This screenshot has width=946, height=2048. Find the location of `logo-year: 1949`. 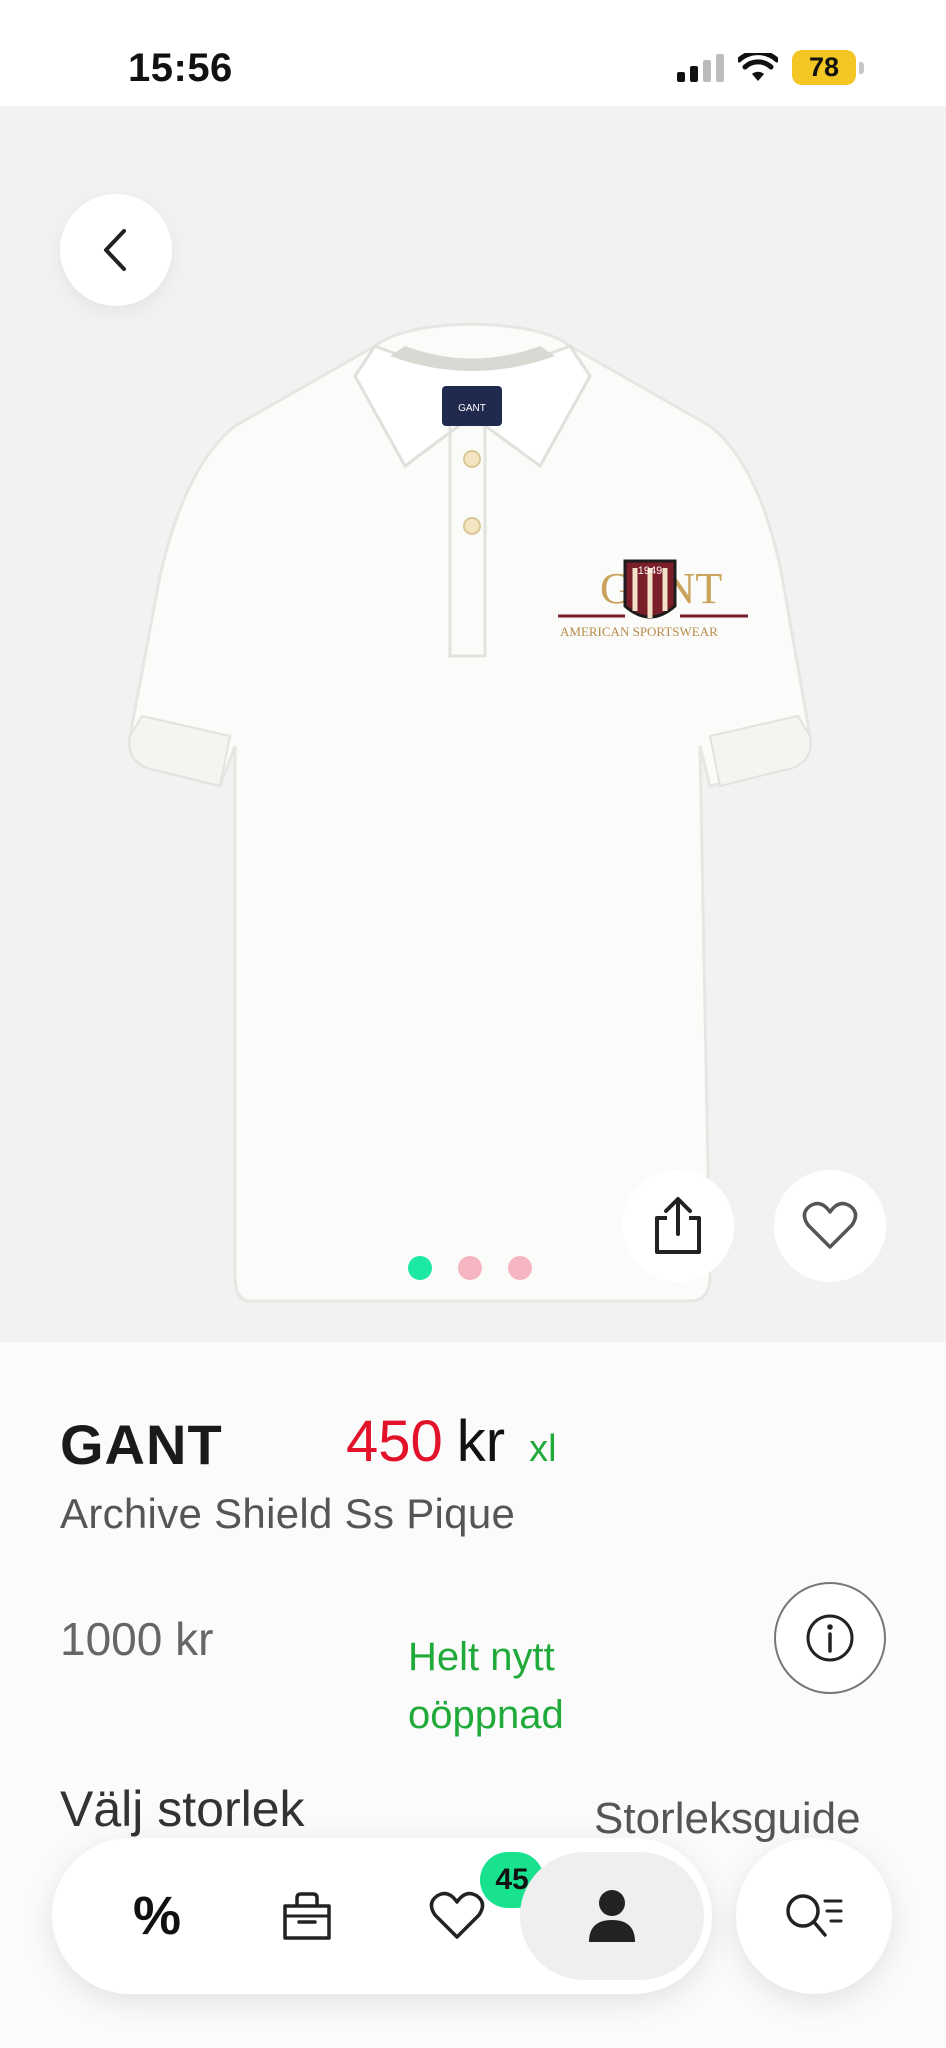

logo-year: 1949 is located at coordinates (650, 571).